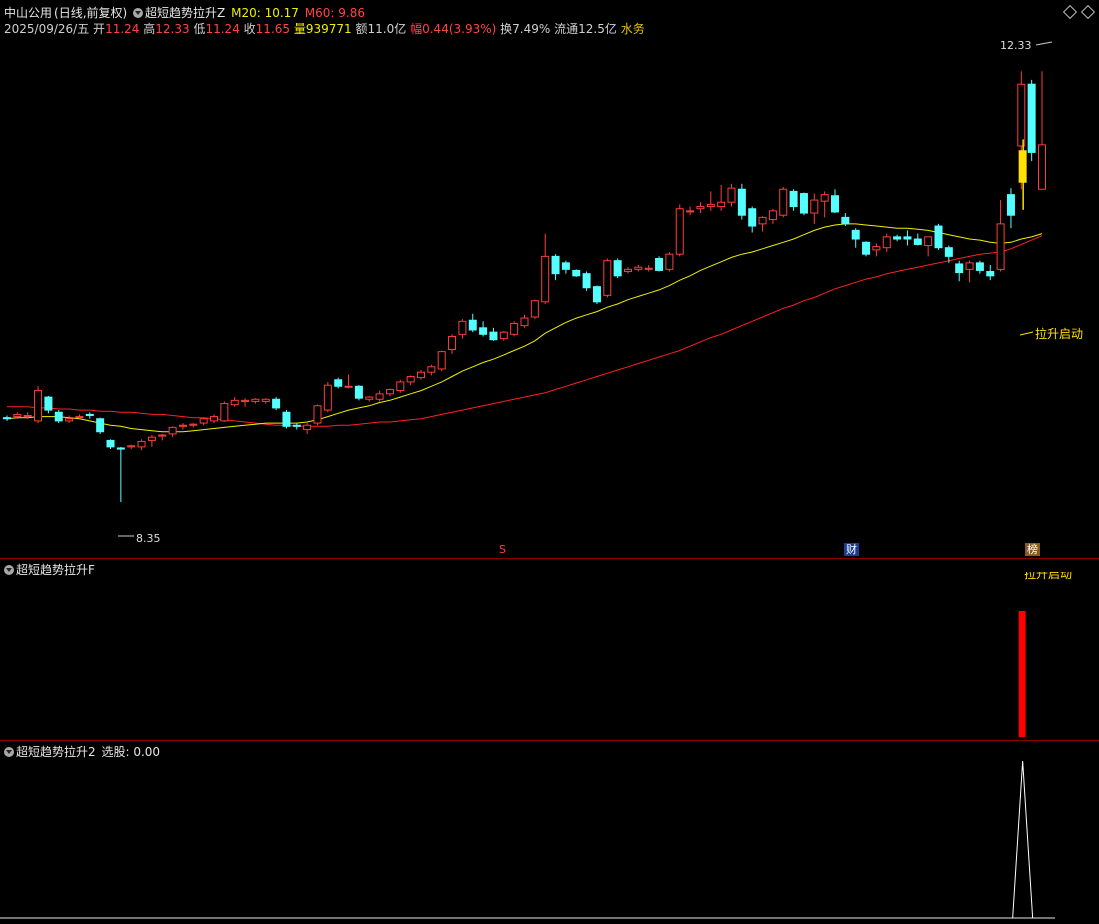  What do you see at coordinates (506, 29) in the screenshot?
I see `turnover-label: 换` at bounding box center [506, 29].